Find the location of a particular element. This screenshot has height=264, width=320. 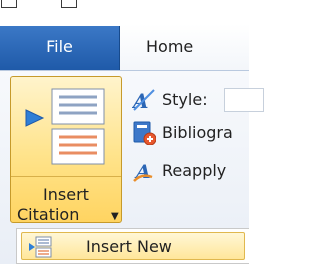

insert-citation-label-line2: Citation is located at coordinates (48, 214).